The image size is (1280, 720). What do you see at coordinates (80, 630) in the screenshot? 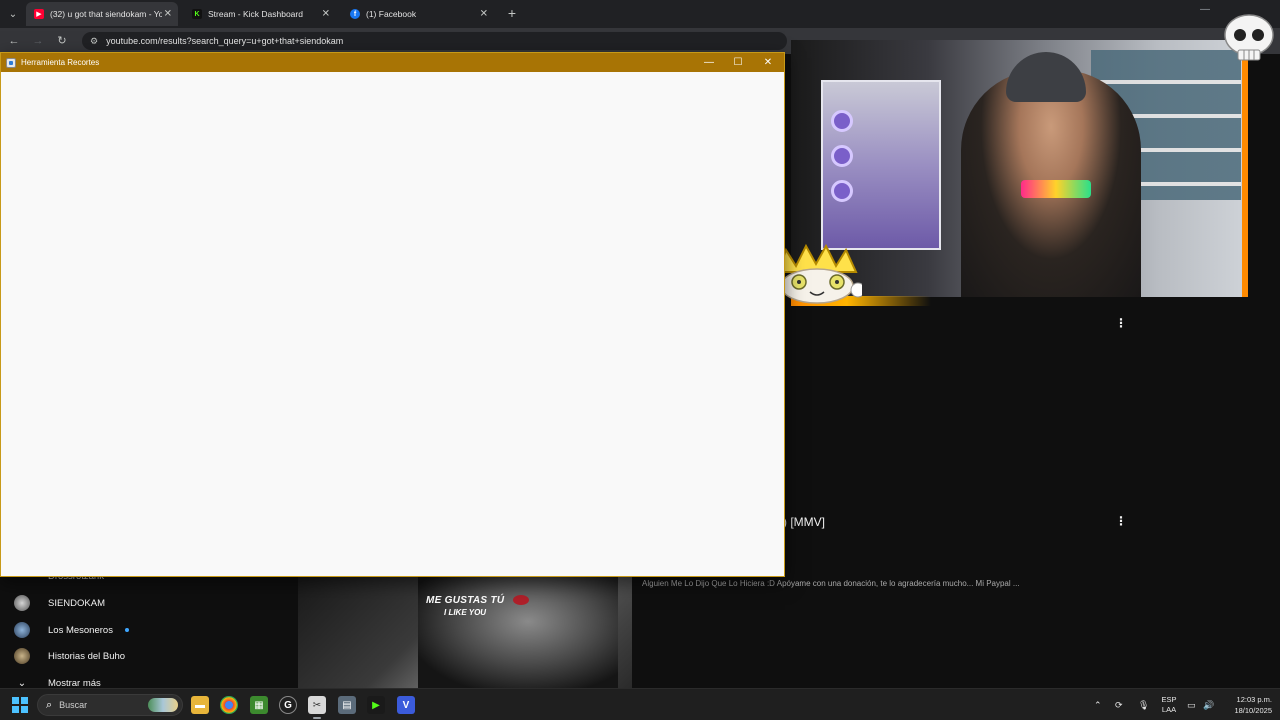
I see `sidebar-item-label: Los Mesoneros` at bounding box center [80, 630].